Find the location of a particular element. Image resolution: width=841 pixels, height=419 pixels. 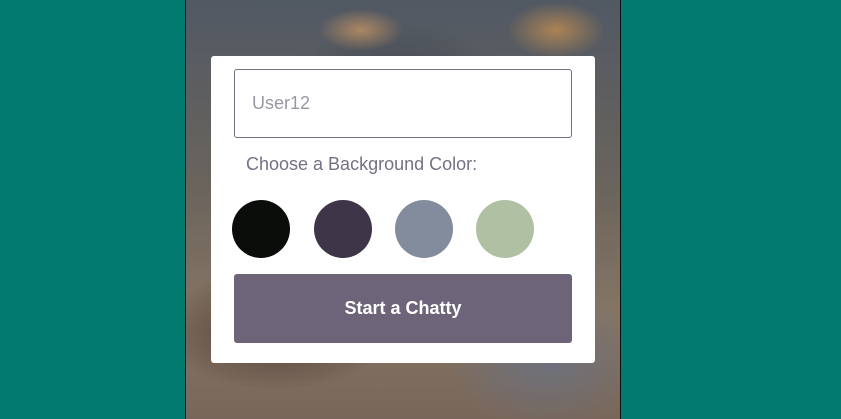

color-swatch-black is located at coordinates (261, 229).